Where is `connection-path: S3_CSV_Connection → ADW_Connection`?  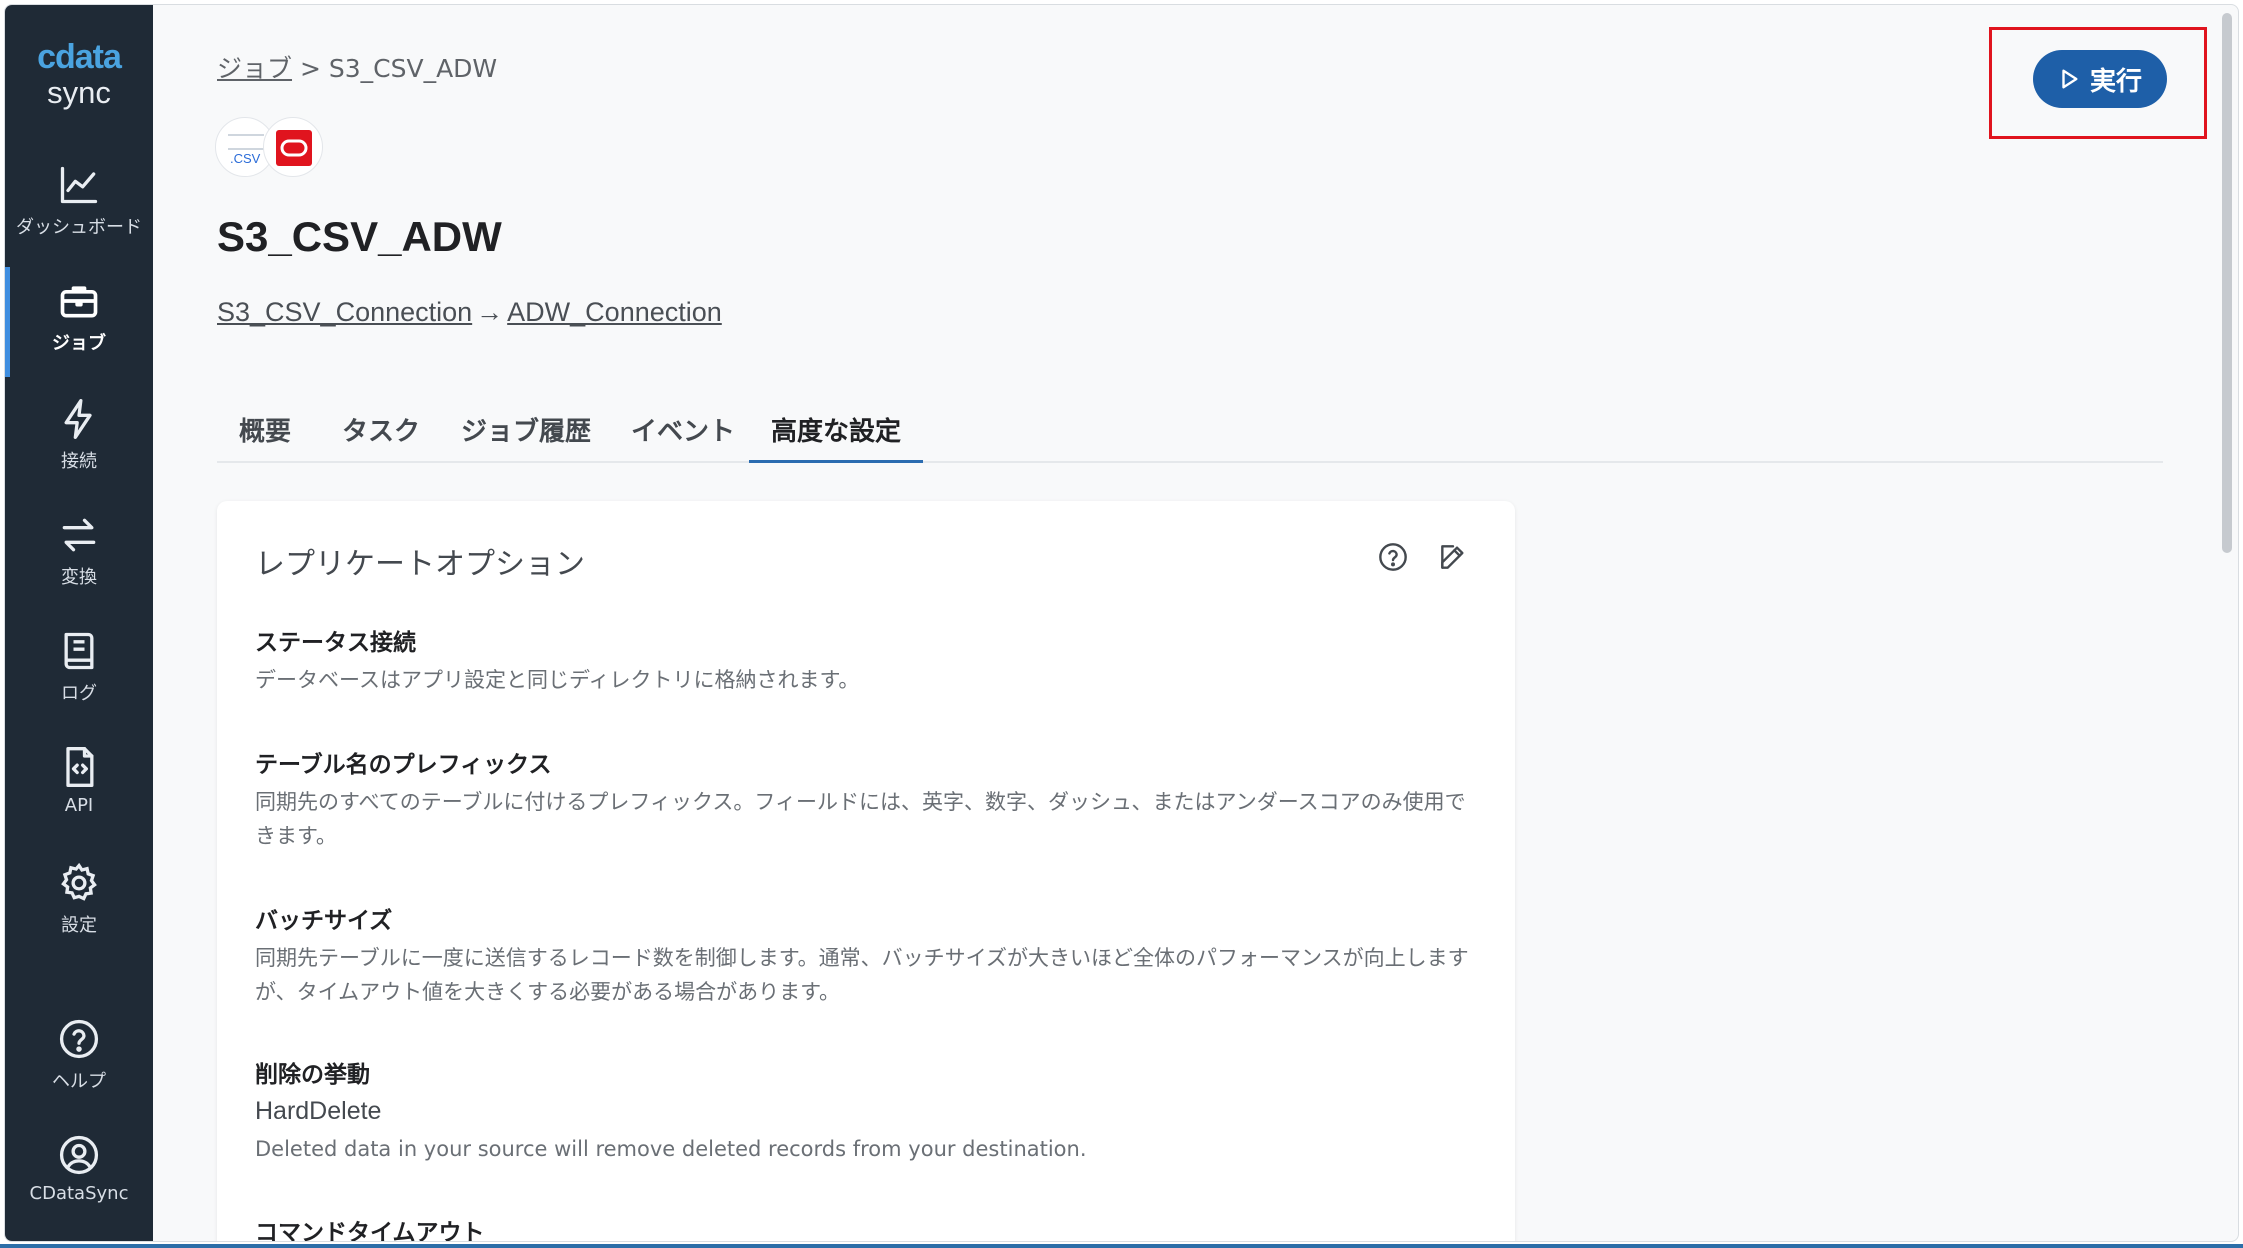 connection-path: S3_CSV_Connection → ADW_Connection is located at coordinates (469, 312).